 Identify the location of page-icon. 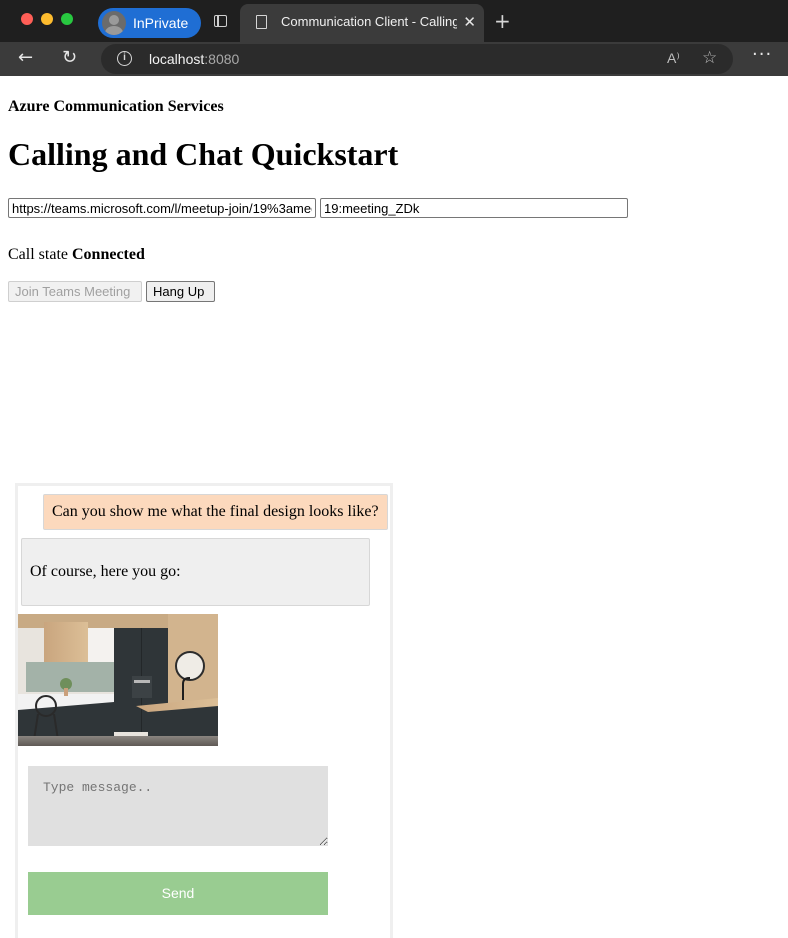
(261, 22).